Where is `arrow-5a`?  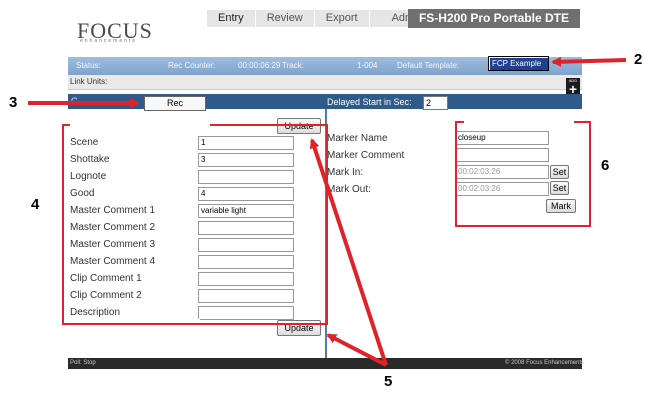 arrow-5a is located at coordinates (348, 252).